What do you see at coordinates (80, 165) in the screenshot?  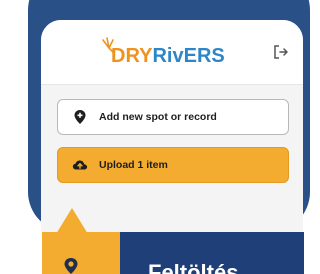 I see `cloud-upload-icon` at bounding box center [80, 165].